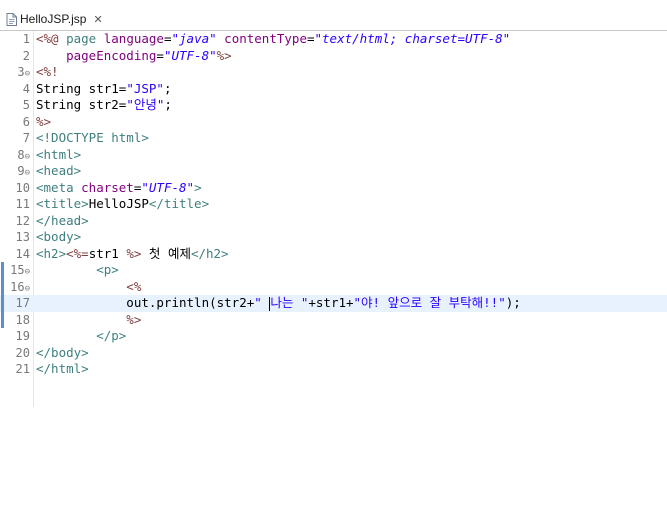 The width and height of the screenshot is (667, 523). I want to click on code-line: 21 </html>, so click(333, 369).